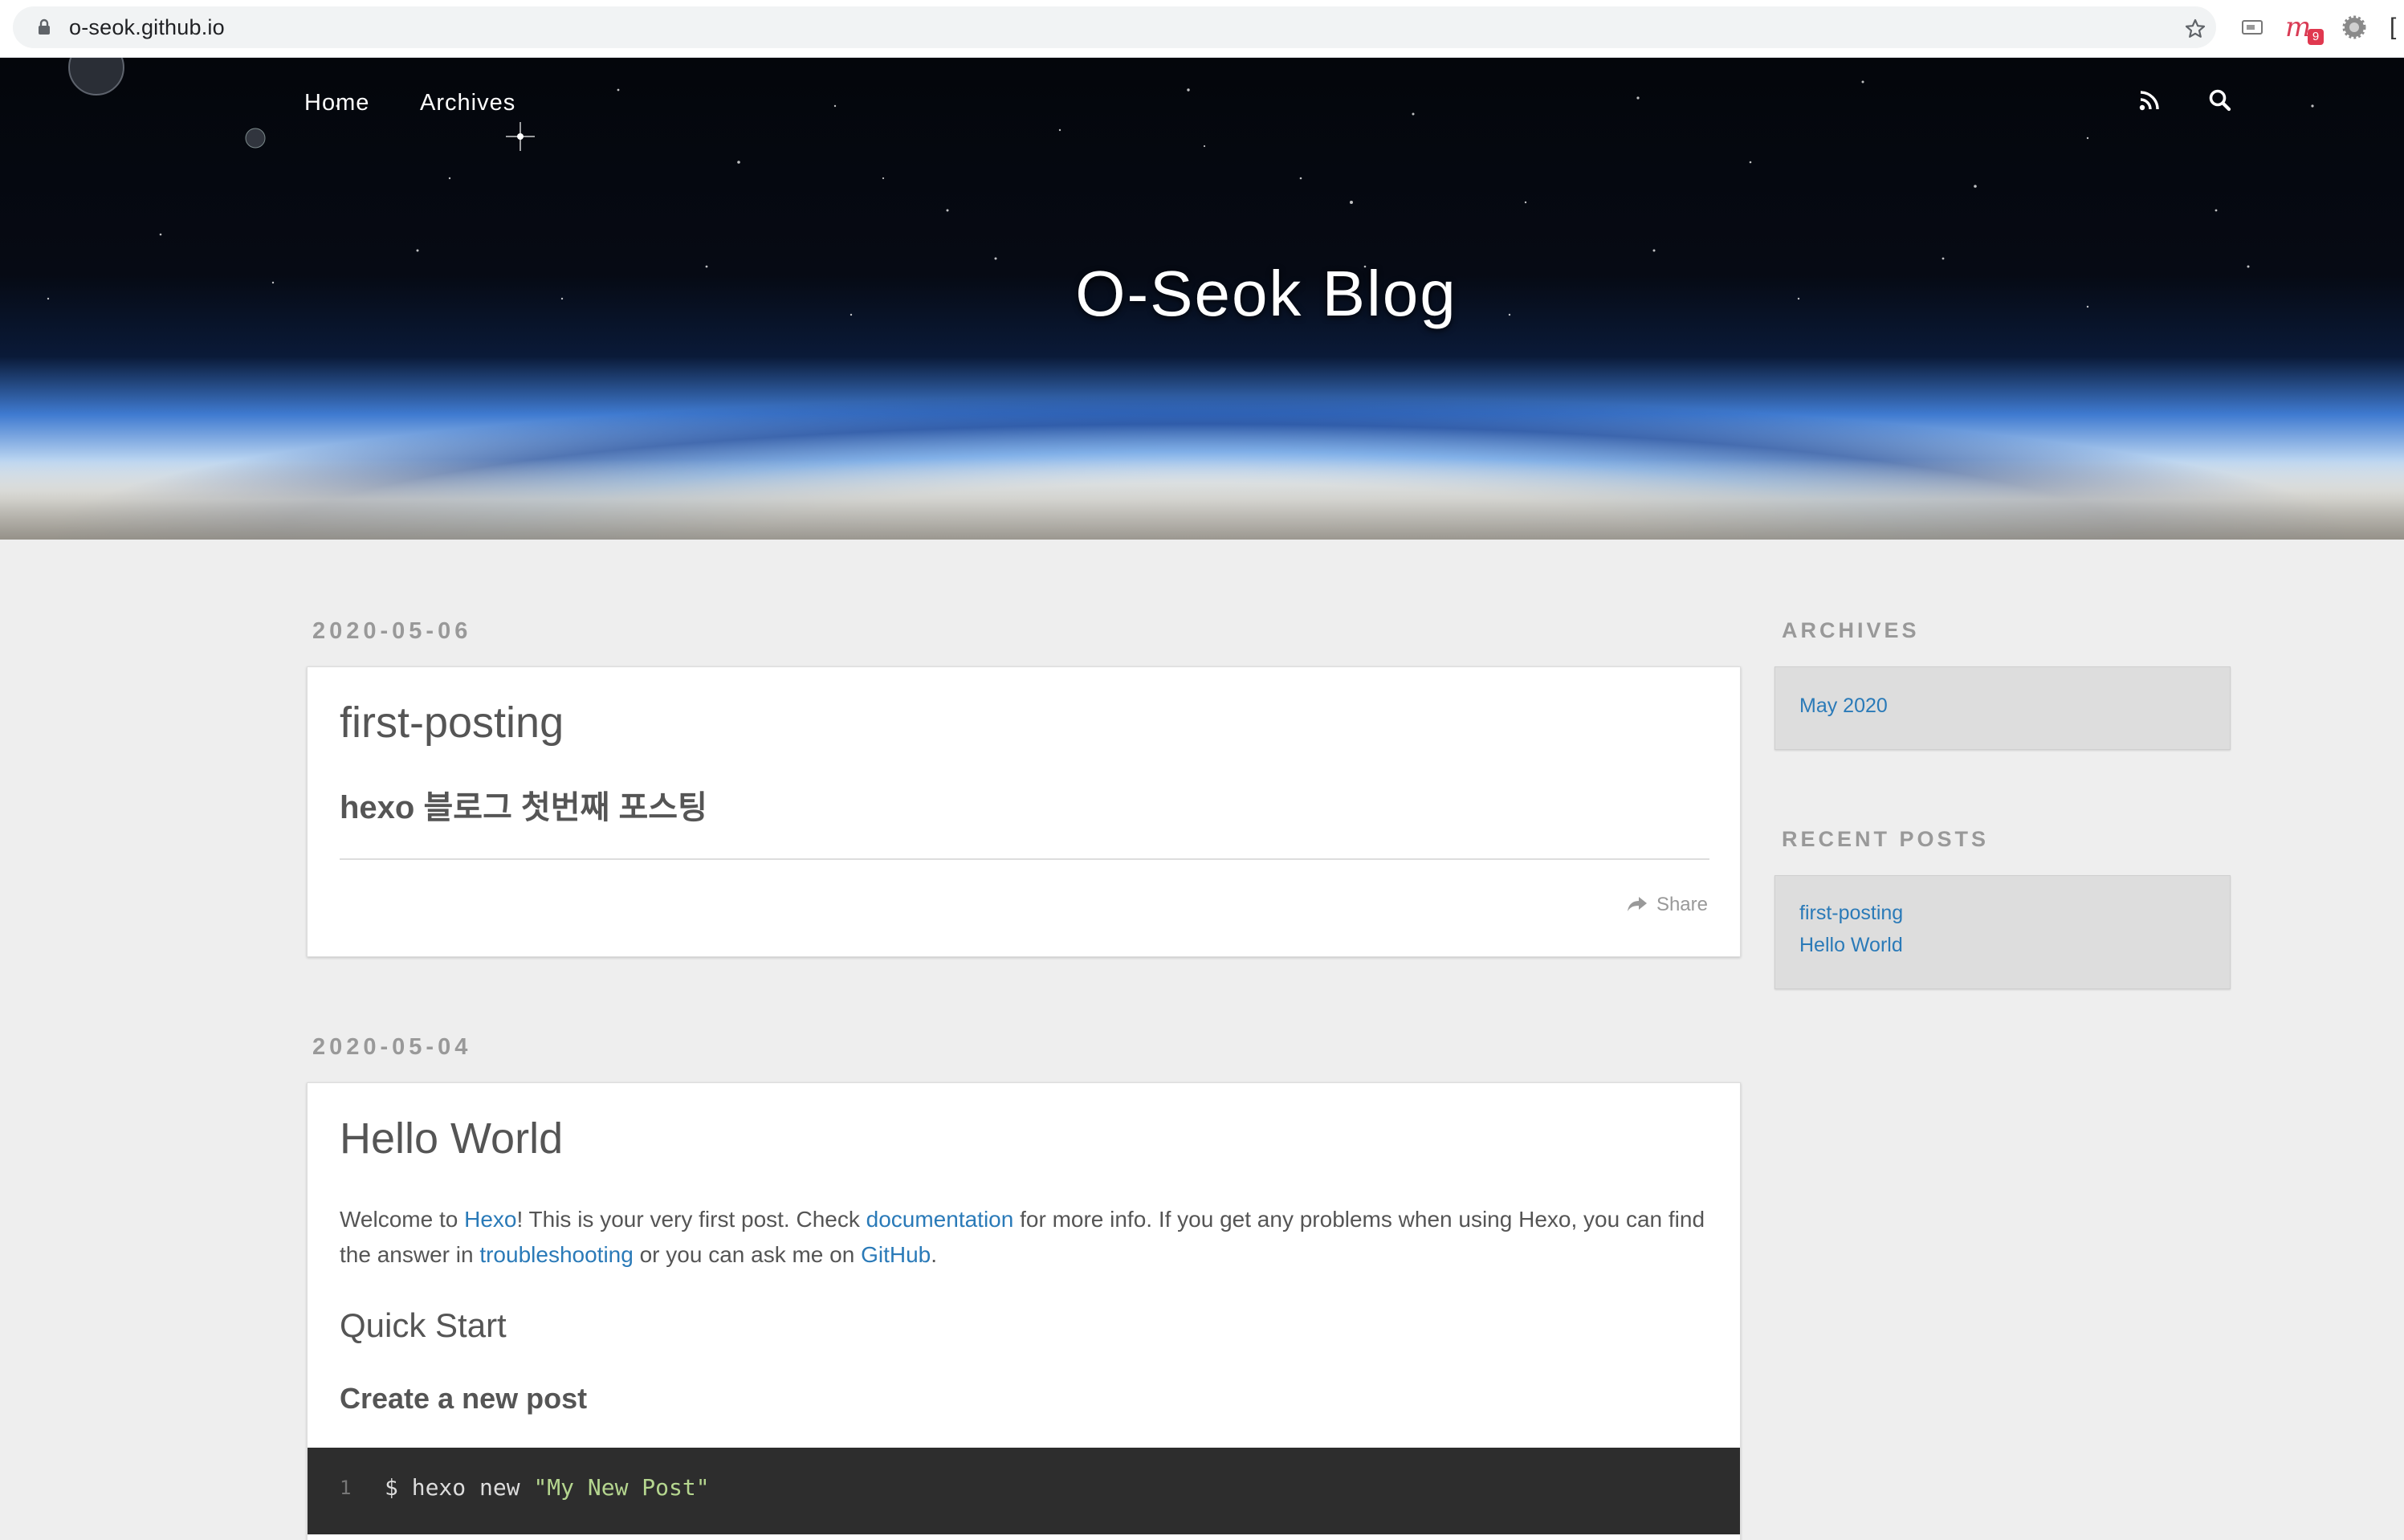  I want to click on archives-widget-title: ARCHIVES, so click(1851, 630).